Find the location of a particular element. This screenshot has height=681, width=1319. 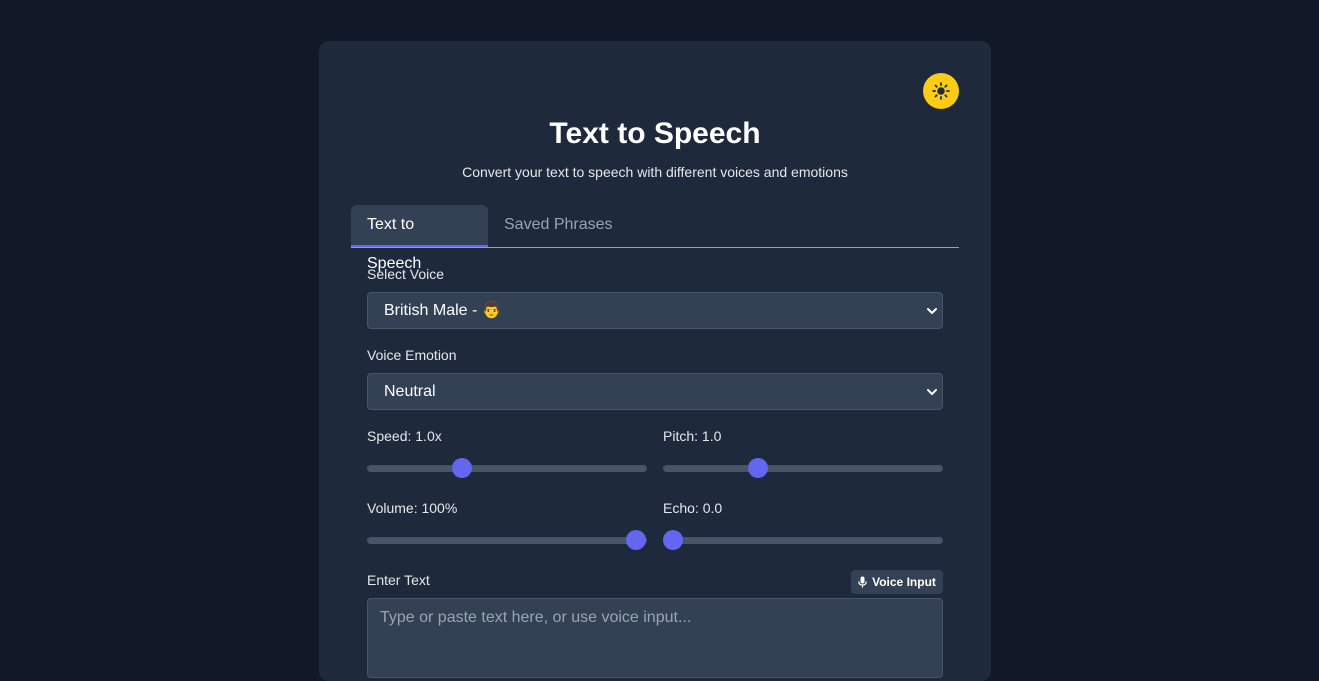

page-title: Text to Speech is located at coordinates (655, 133).